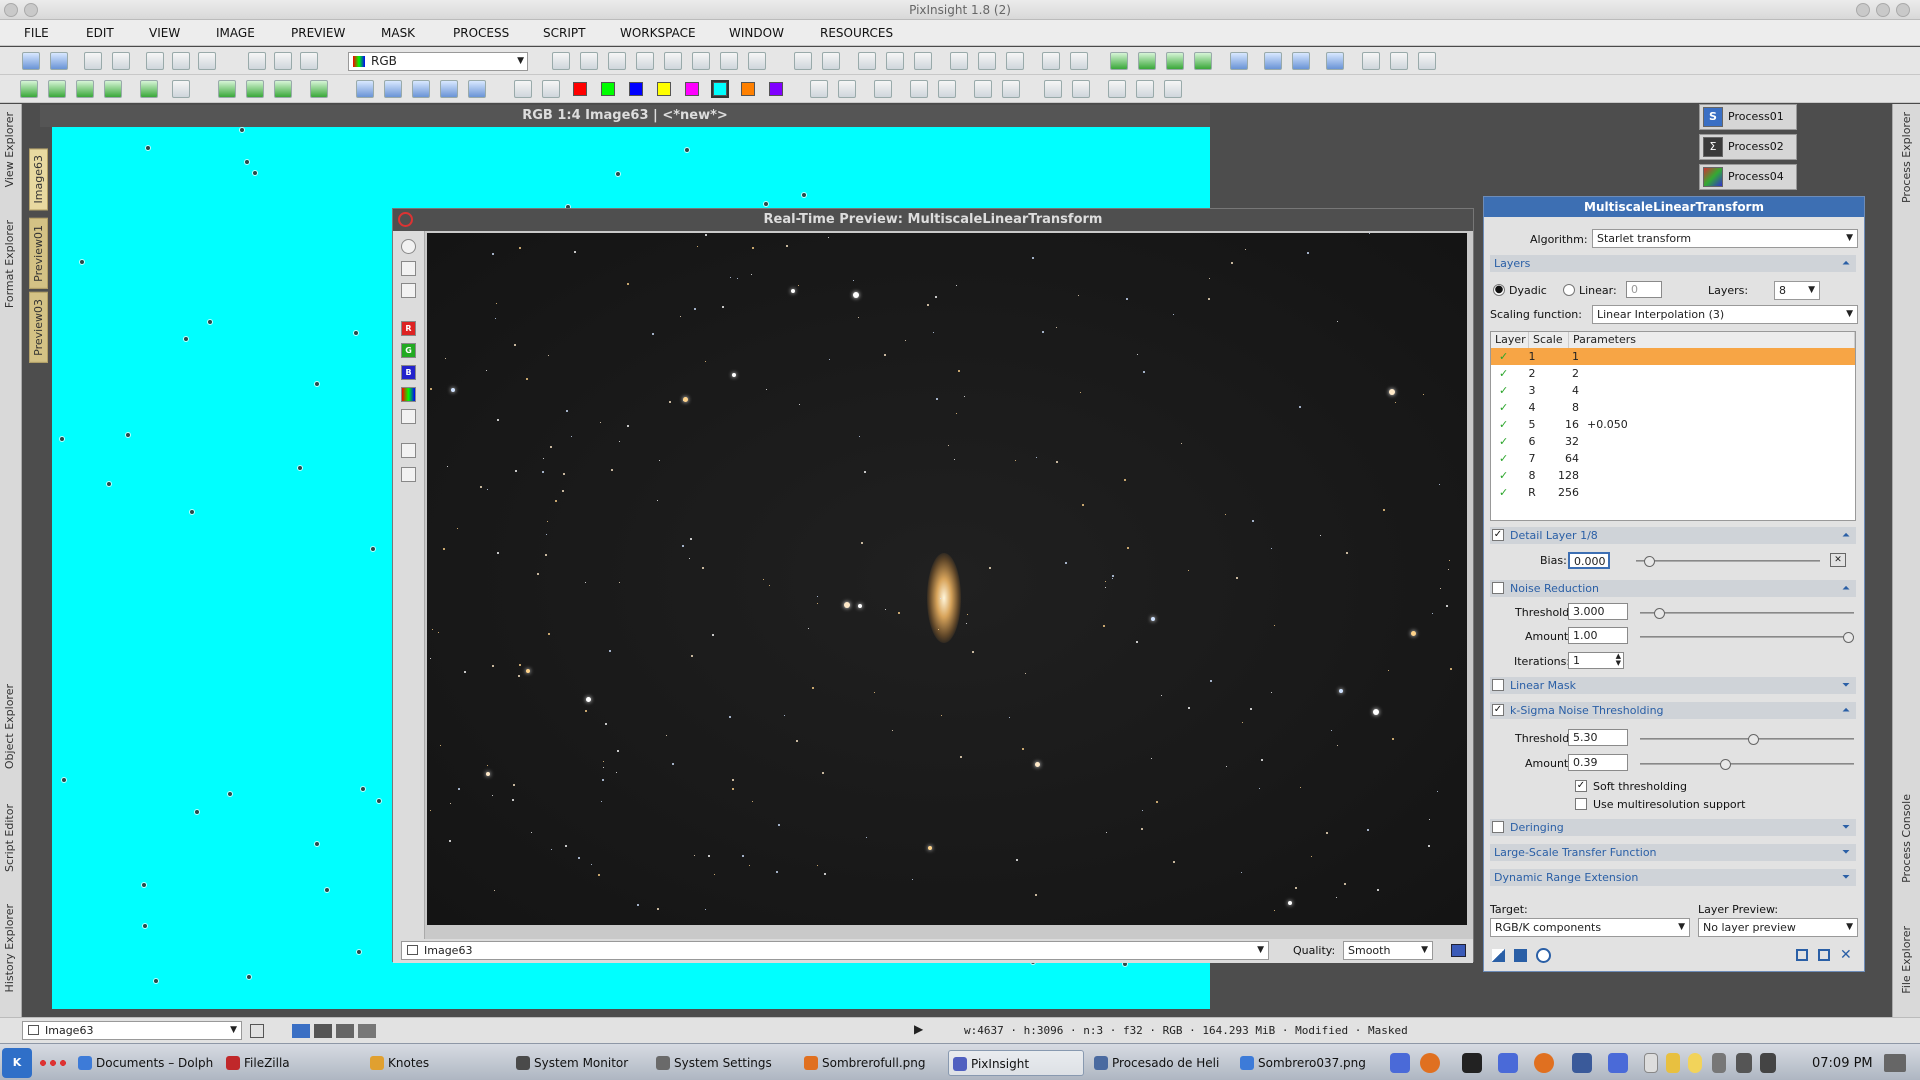 The height and width of the screenshot is (1080, 1920). What do you see at coordinates (1458, 950) in the screenshot?
I see `preview-options-icon` at bounding box center [1458, 950].